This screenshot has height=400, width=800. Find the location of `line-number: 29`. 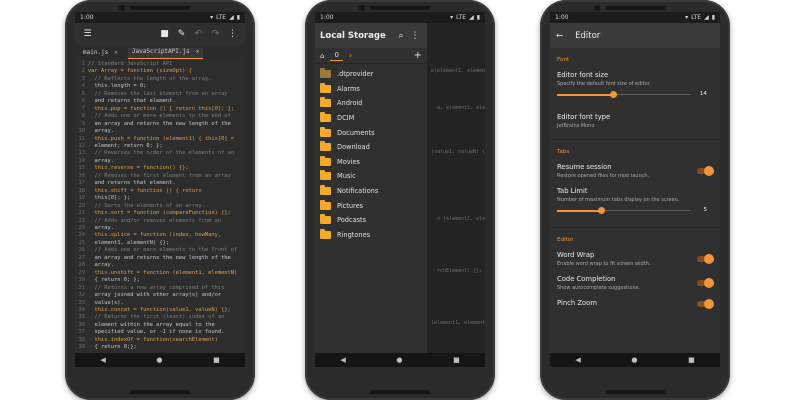

line-number: 29 is located at coordinates (82, 272).